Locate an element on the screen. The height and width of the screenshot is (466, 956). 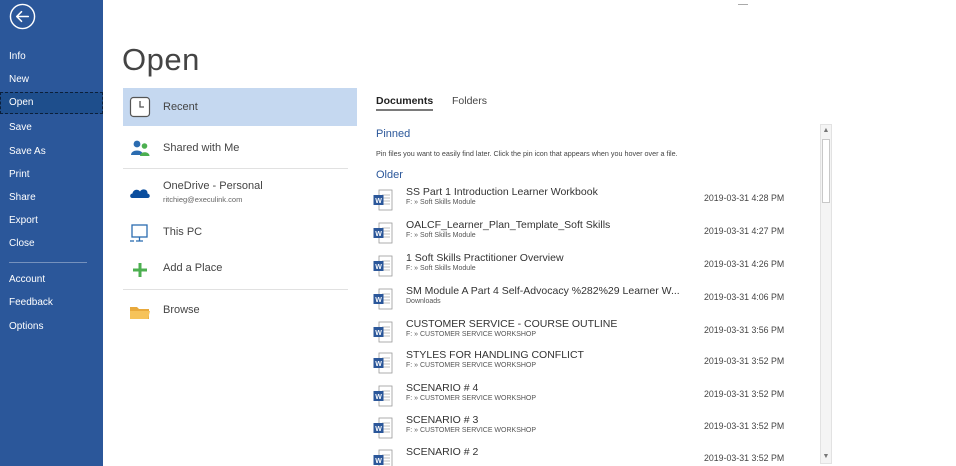
back-arrow-icon is located at coordinates (22, 16).